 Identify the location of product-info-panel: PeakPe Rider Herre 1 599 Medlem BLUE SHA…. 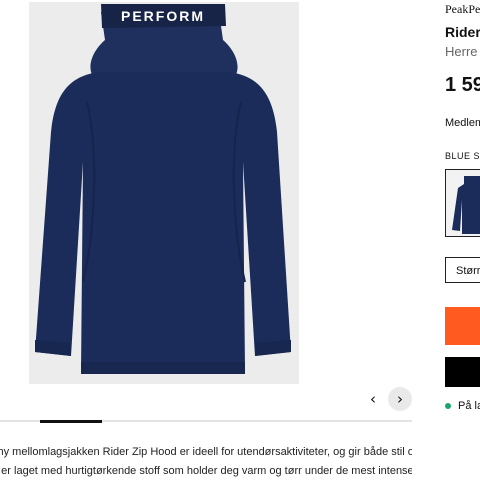
(459, 240).